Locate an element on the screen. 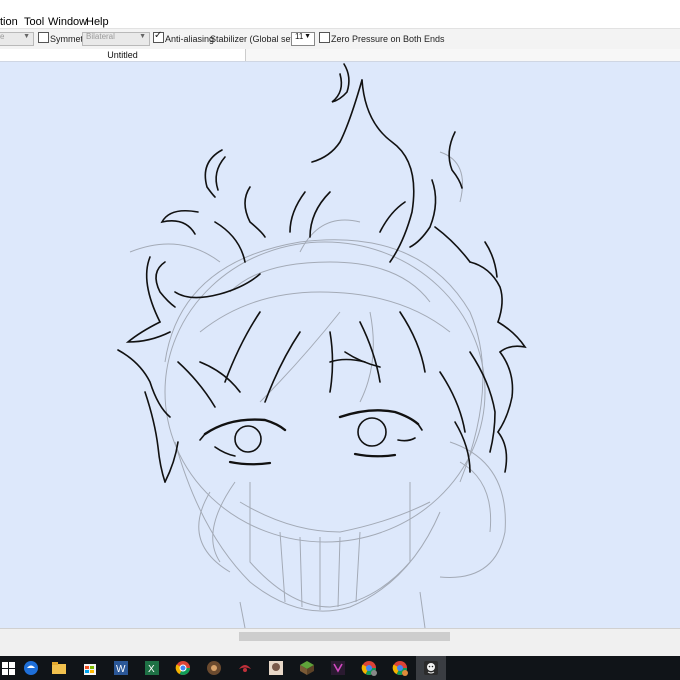  zero-pressure-checkbox is located at coordinates (324, 37).